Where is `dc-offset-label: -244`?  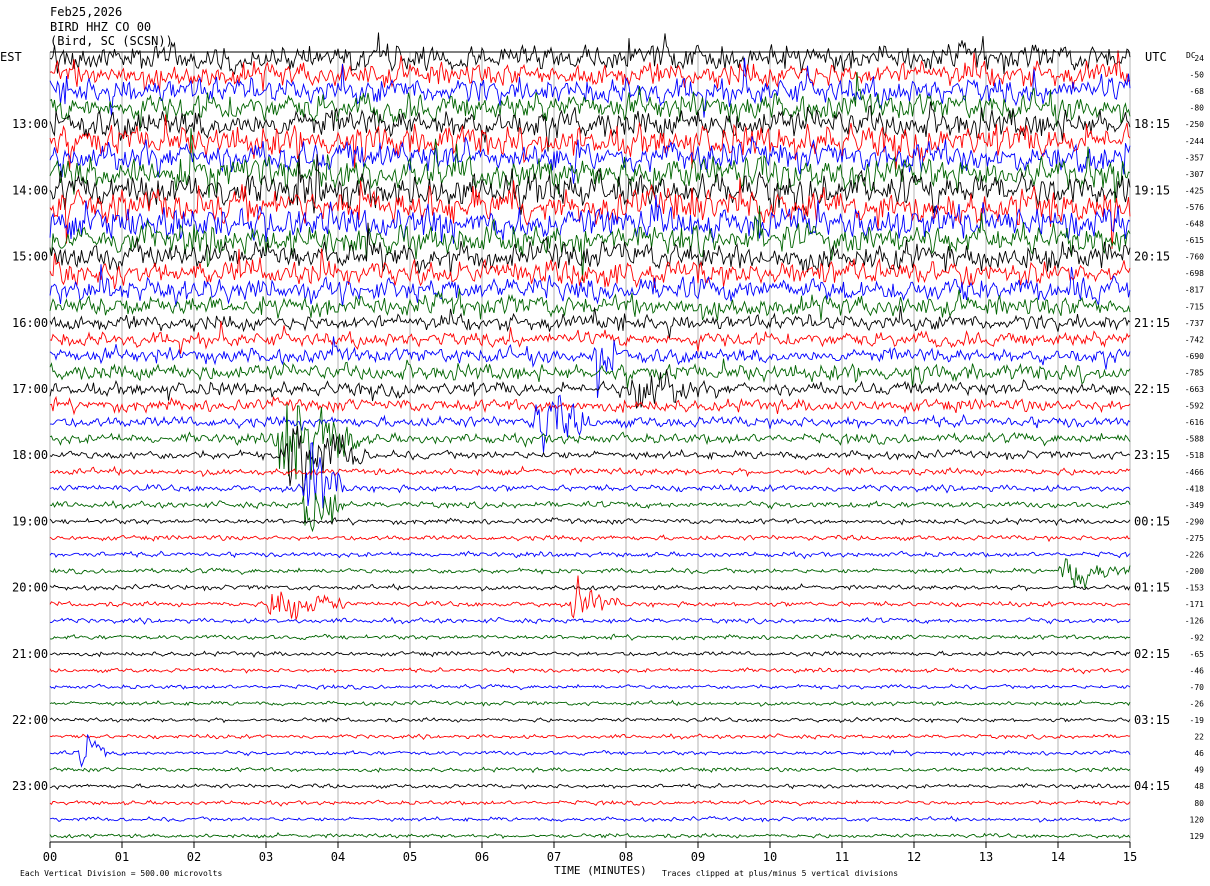 dc-offset-label: -244 is located at coordinates (1194, 141).